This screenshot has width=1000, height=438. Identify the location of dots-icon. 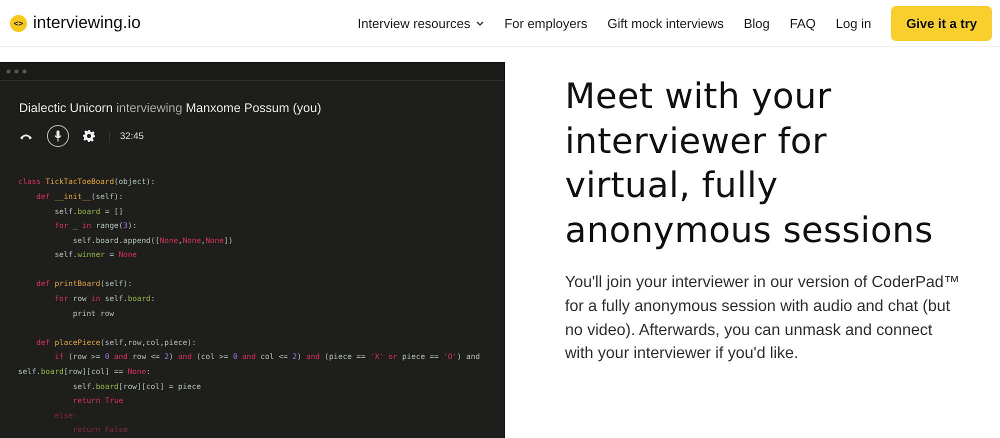
(17, 71).